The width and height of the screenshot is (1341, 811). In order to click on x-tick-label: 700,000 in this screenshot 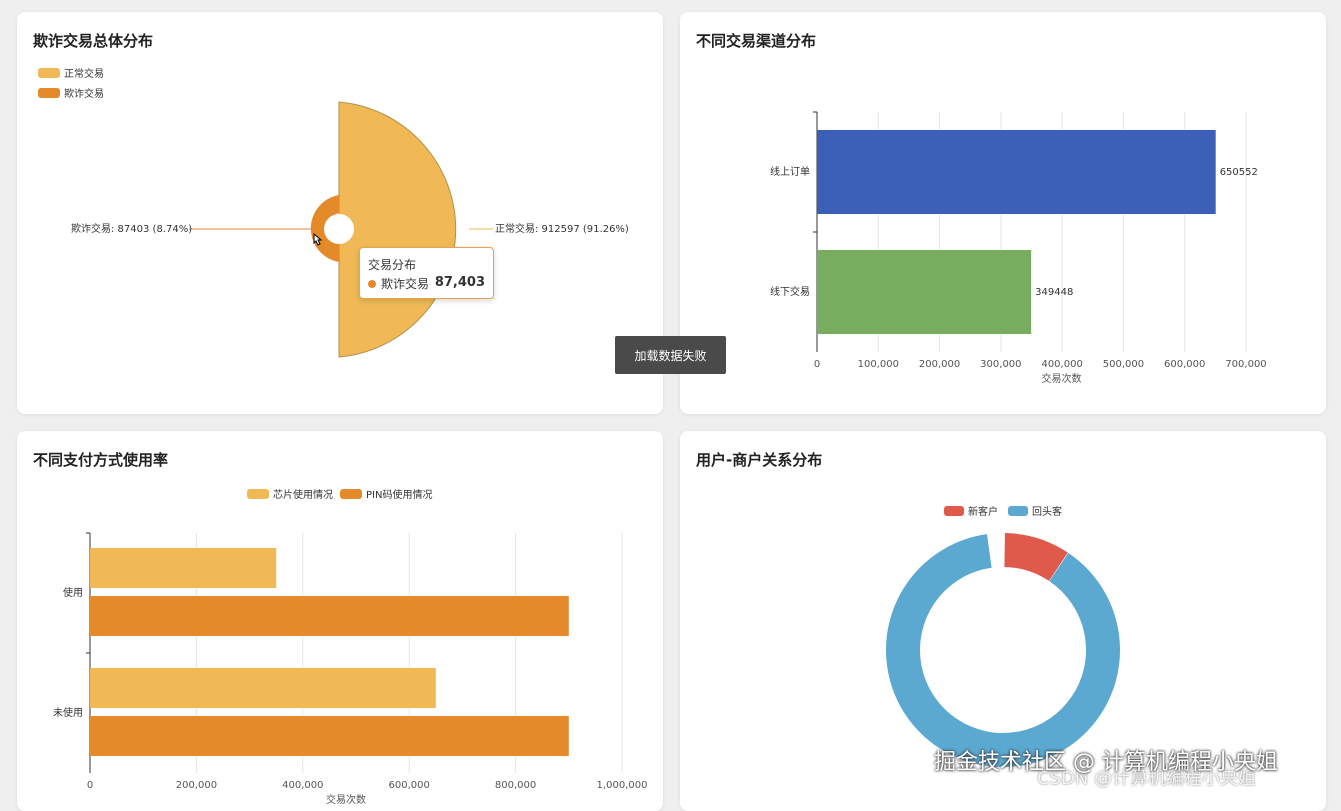, I will do `click(1245, 364)`.